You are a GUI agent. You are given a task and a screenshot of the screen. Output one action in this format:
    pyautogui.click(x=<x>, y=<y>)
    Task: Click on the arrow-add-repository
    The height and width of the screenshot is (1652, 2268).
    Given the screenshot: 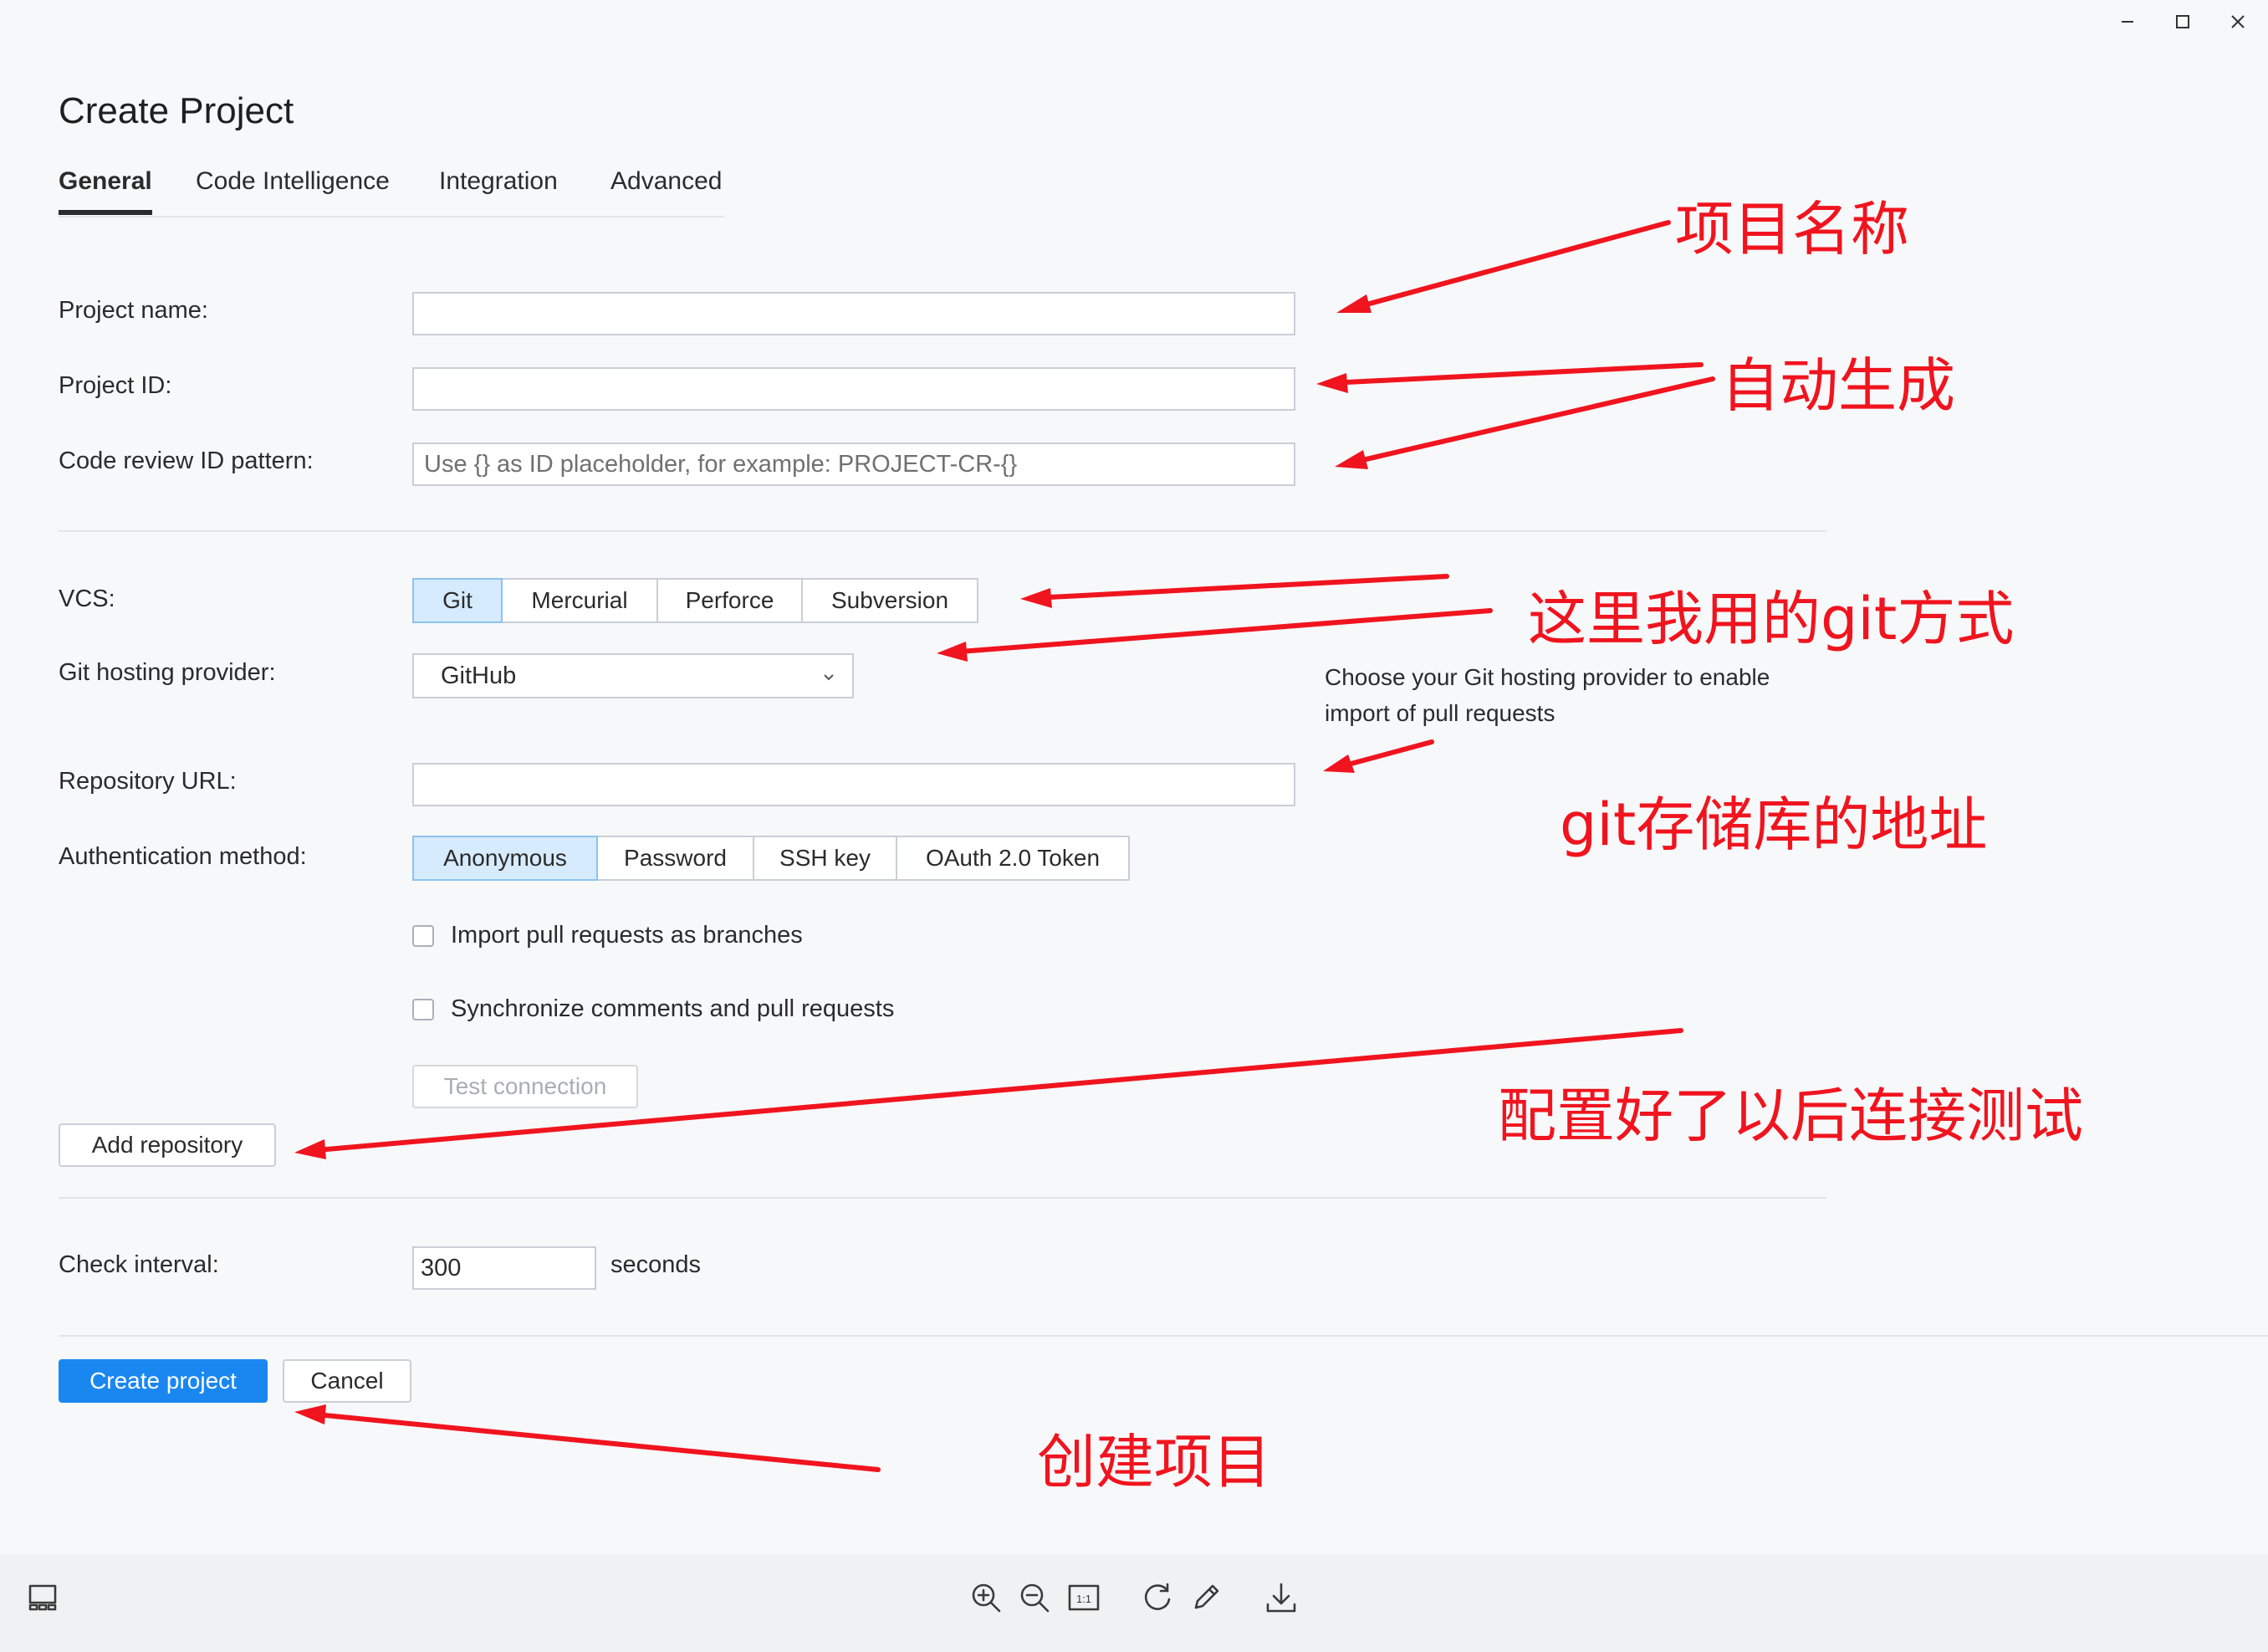 What is the action you would take?
    pyautogui.click(x=994, y=1090)
    